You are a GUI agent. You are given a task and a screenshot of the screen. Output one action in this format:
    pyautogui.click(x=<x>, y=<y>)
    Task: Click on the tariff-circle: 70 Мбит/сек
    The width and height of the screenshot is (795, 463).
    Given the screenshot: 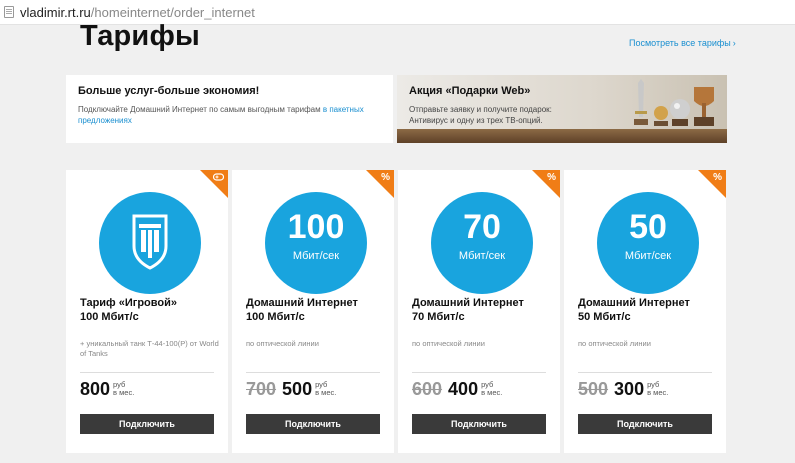 What is the action you would take?
    pyautogui.click(x=482, y=243)
    